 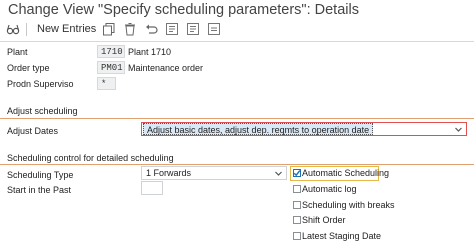 I want to click on start-in-past-label: Start in the Past, so click(x=39, y=190).